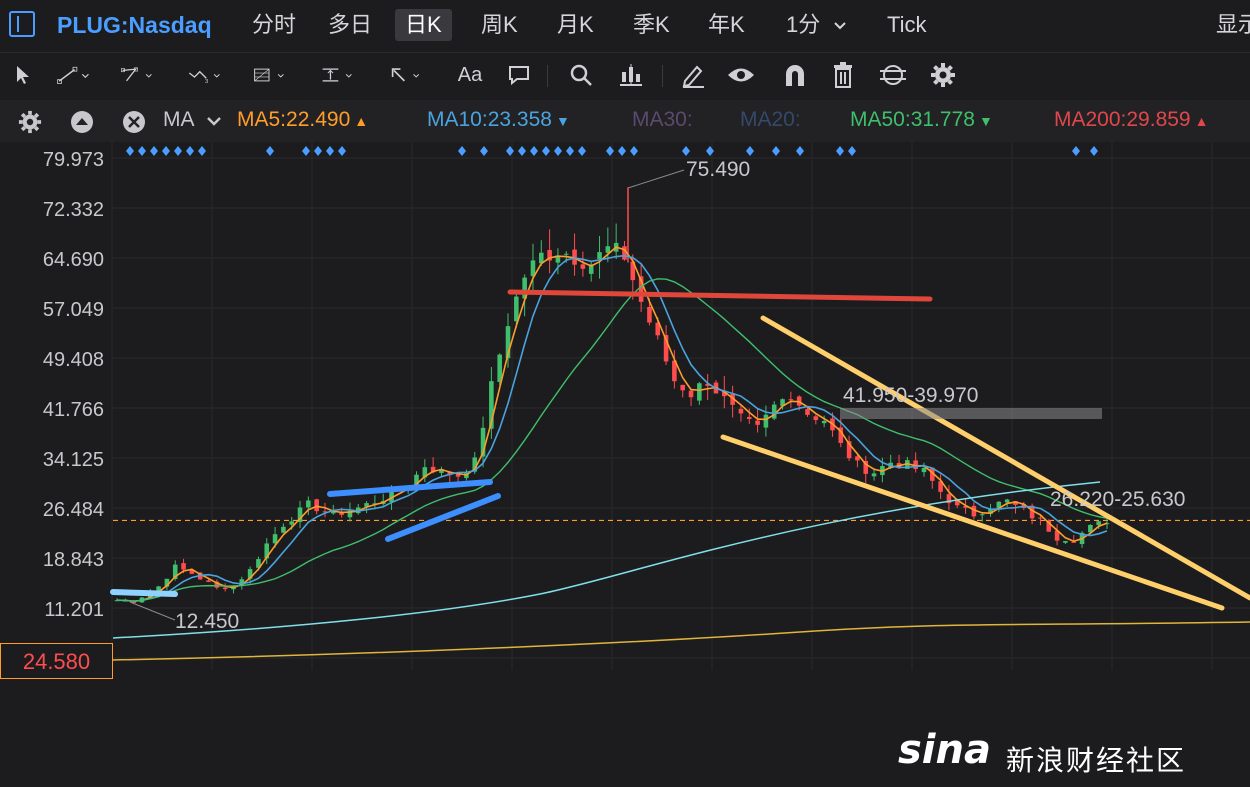 The image size is (1250, 787). What do you see at coordinates (795, 75) in the screenshot?
I see `magnet-icon` at bounding box center [795, 75].